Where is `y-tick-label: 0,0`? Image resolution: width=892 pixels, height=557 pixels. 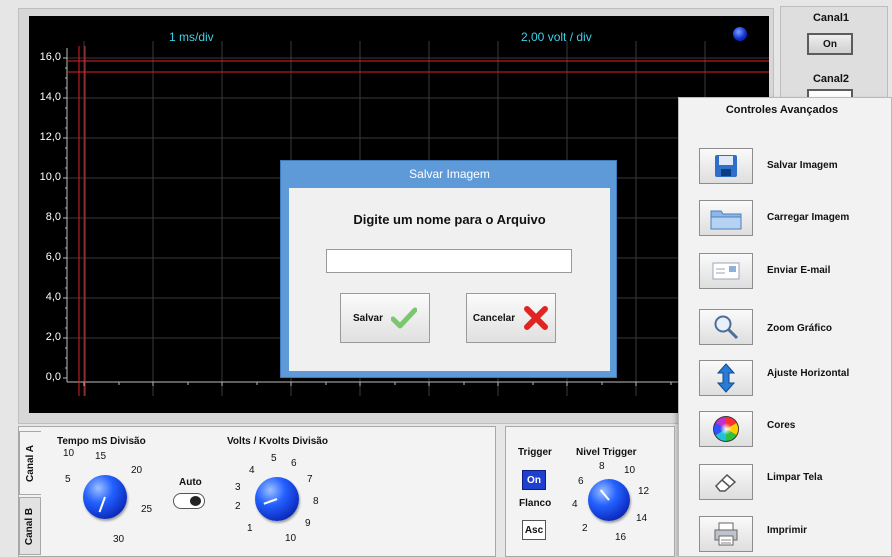
y-tick-label: 0,0 is located at coordinates (53, 377).